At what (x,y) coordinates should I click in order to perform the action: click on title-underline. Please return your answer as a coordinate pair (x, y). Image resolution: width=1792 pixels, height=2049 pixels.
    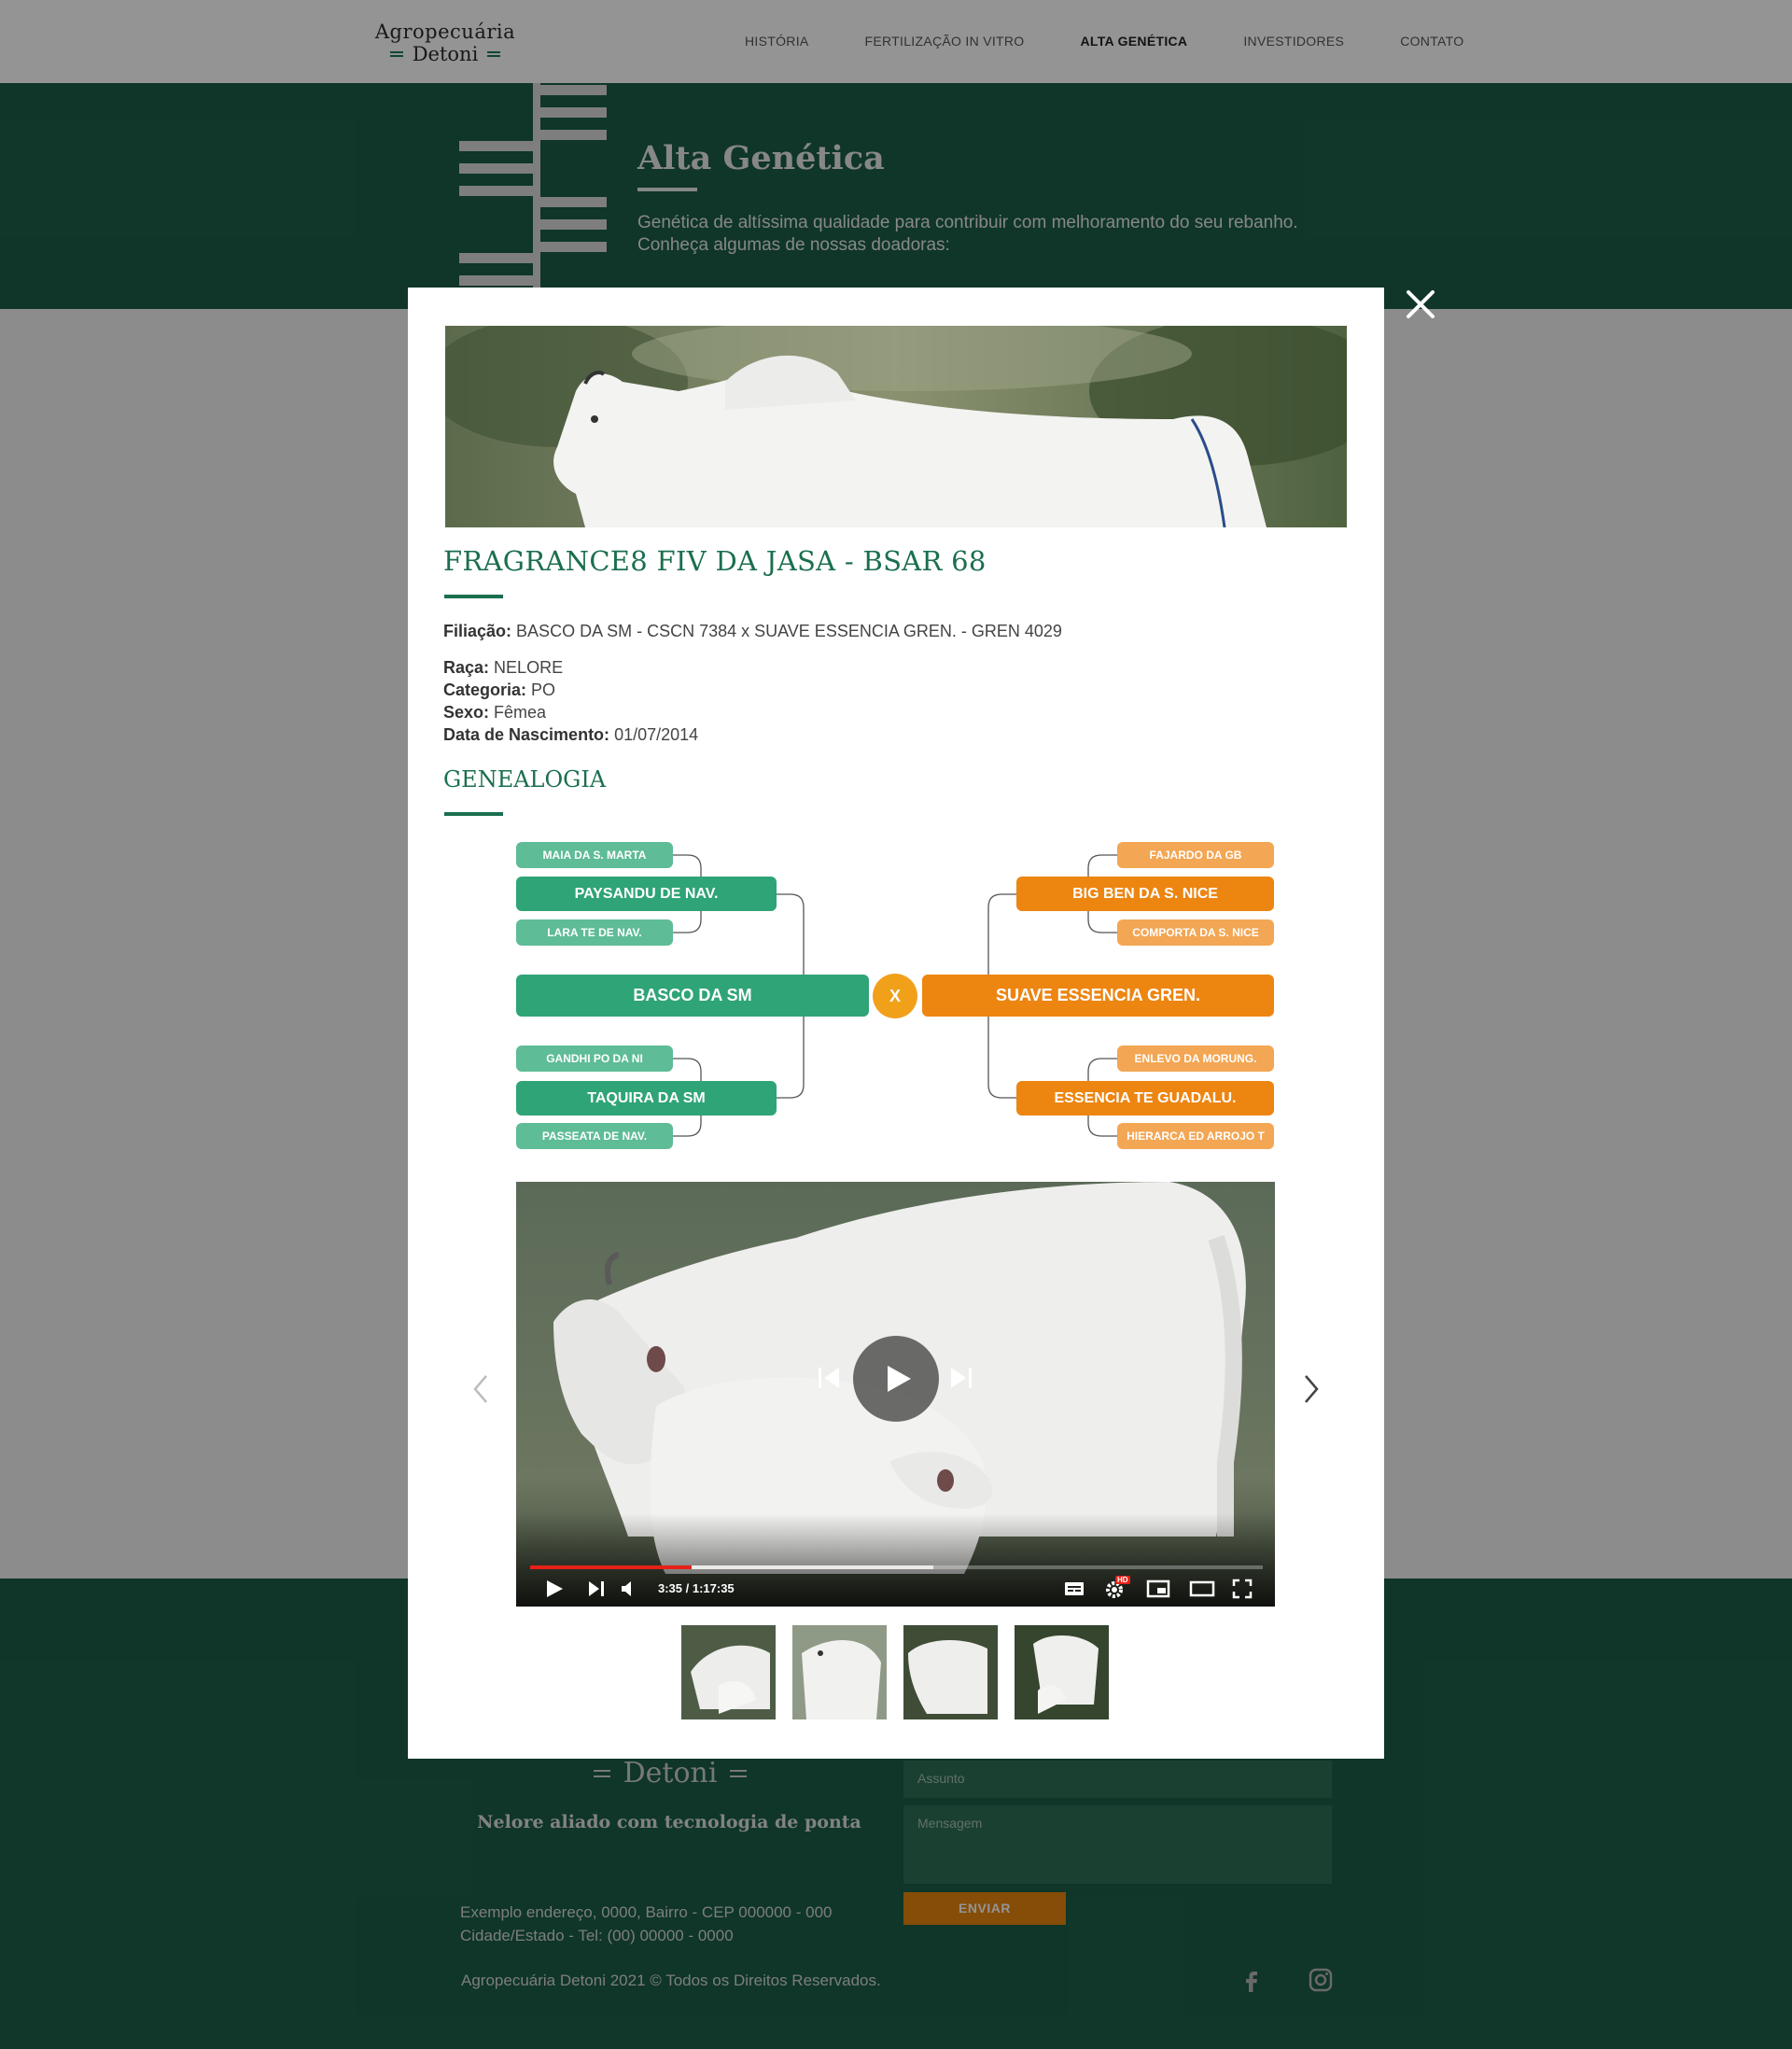
    Looking at the image, I should click on (473, 596).